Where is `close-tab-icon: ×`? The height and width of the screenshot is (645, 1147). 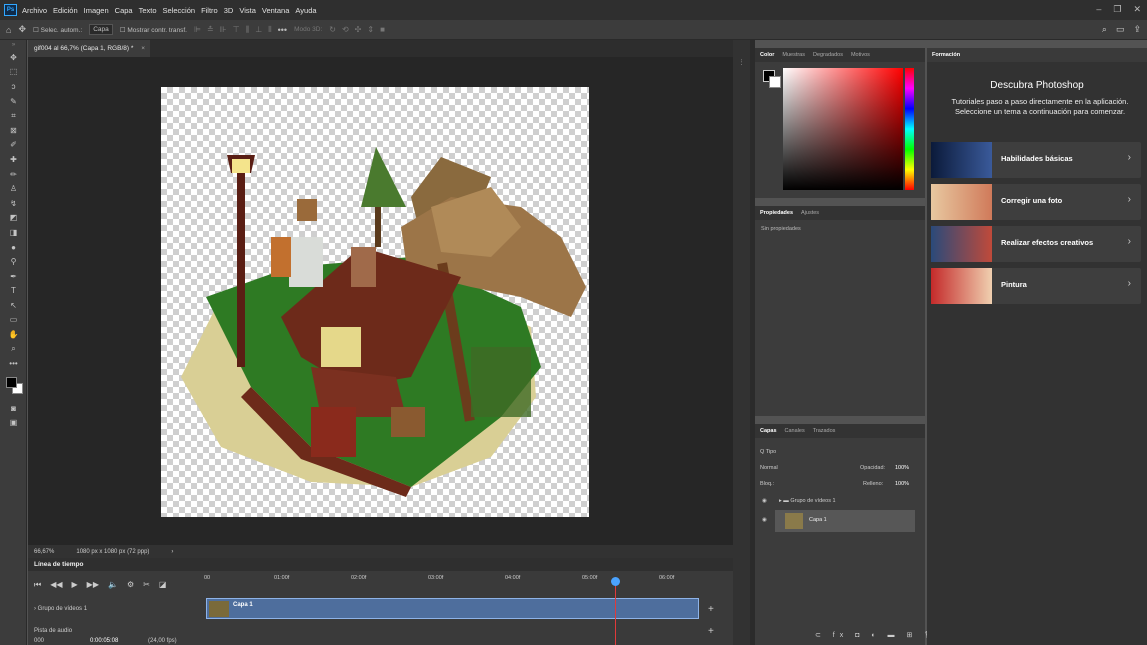
close-tab-icon: × is located at coordinates (143, 48).